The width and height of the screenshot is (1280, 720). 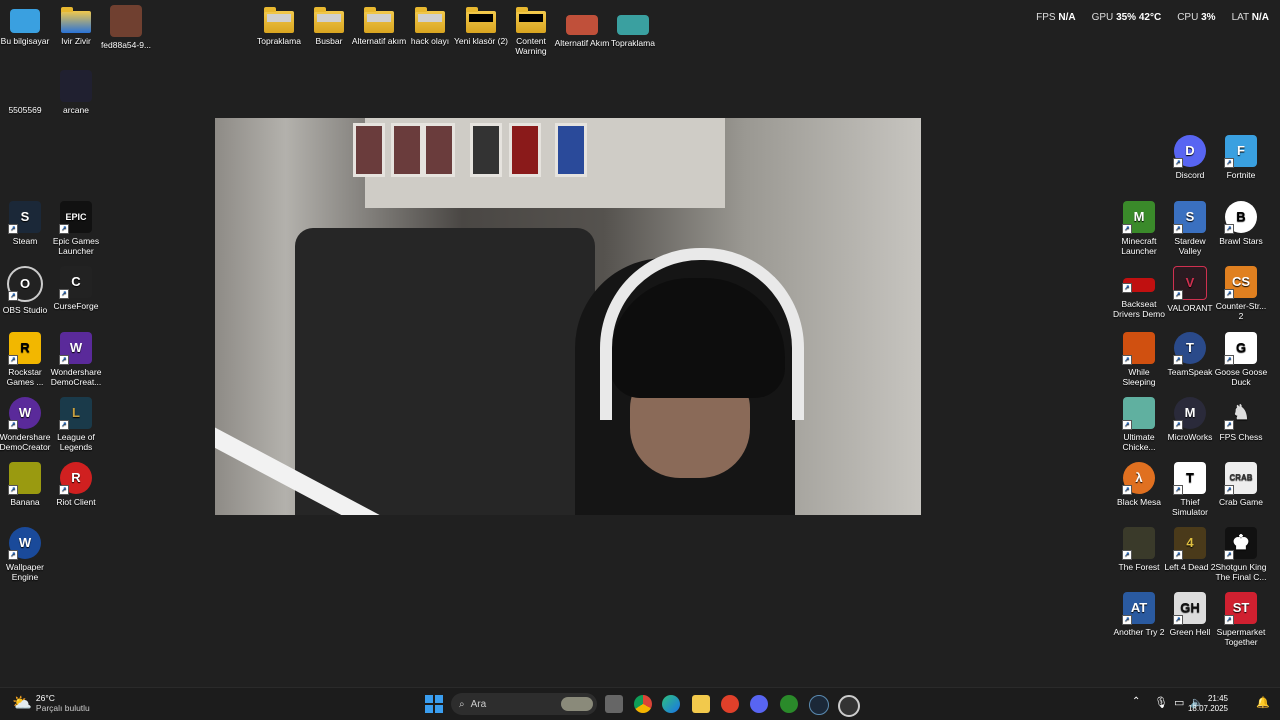 What do you see at coordinates (1190, 228) in the screenshot?
I see `desktop-icon-stardew: S ↗ Stardew Valley` at bounding box center [1190, 228].